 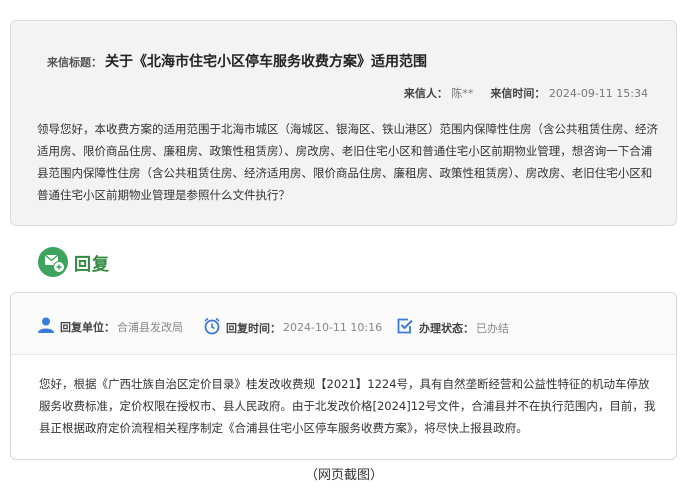 What do you see at coordinates (343, 475) in the screenshot?
I see `screenshot-caption: （网页截图）` at bounding box center [343, 475].